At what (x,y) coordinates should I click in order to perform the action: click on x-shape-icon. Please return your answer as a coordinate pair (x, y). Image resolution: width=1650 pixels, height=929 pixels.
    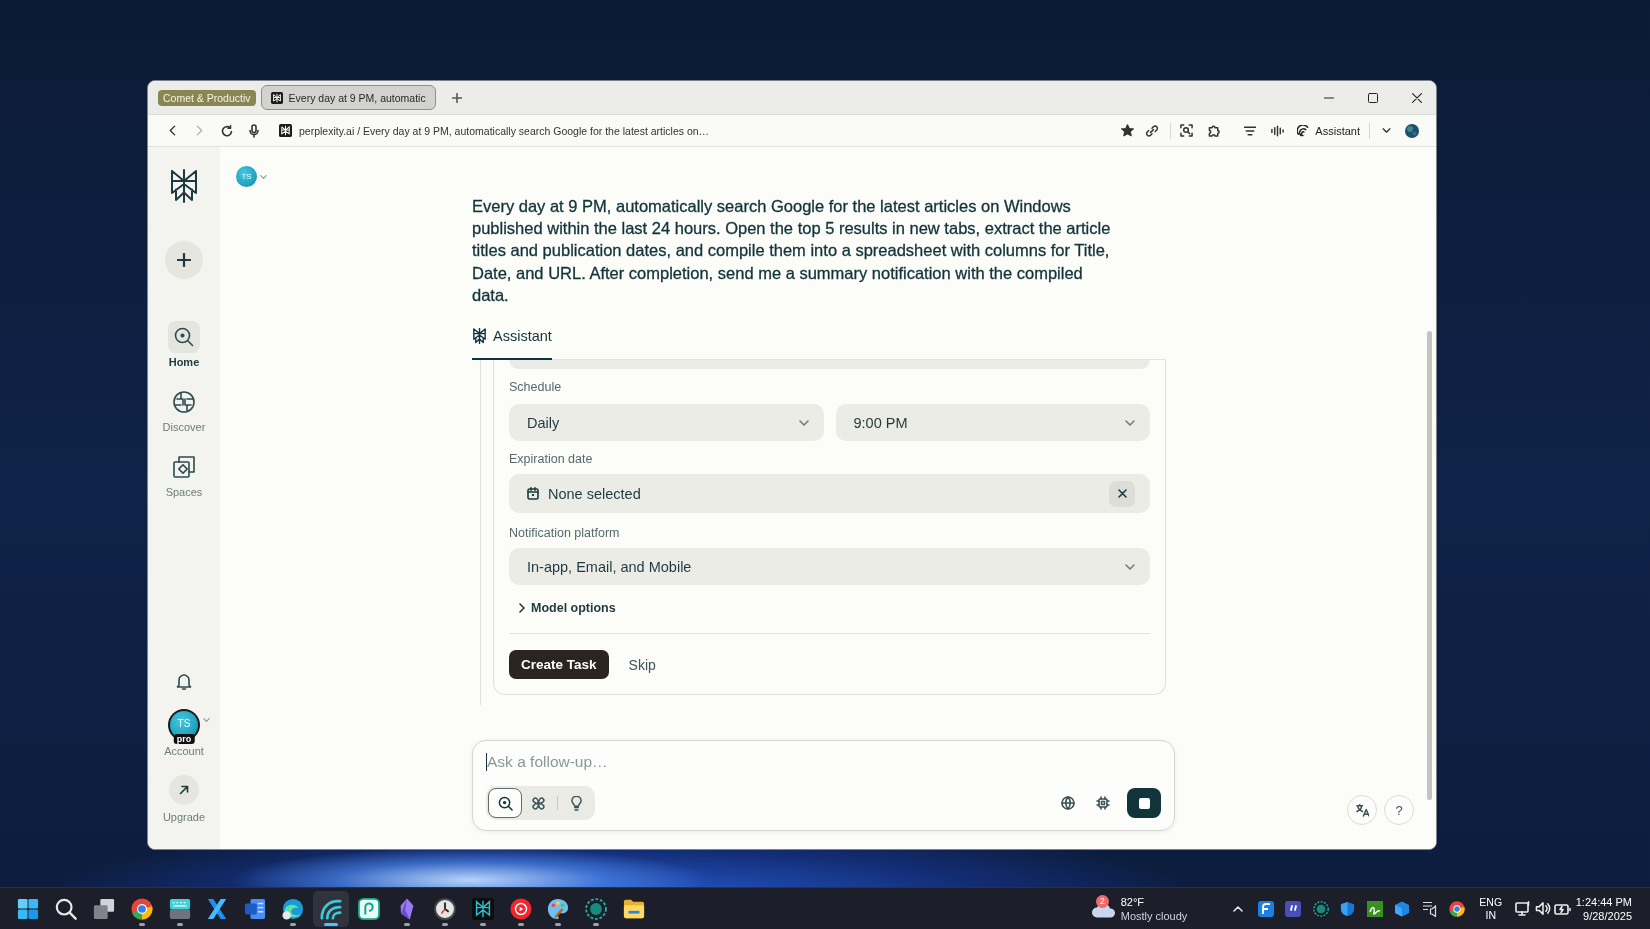
    Looking at the image, I should click on (217, 908).